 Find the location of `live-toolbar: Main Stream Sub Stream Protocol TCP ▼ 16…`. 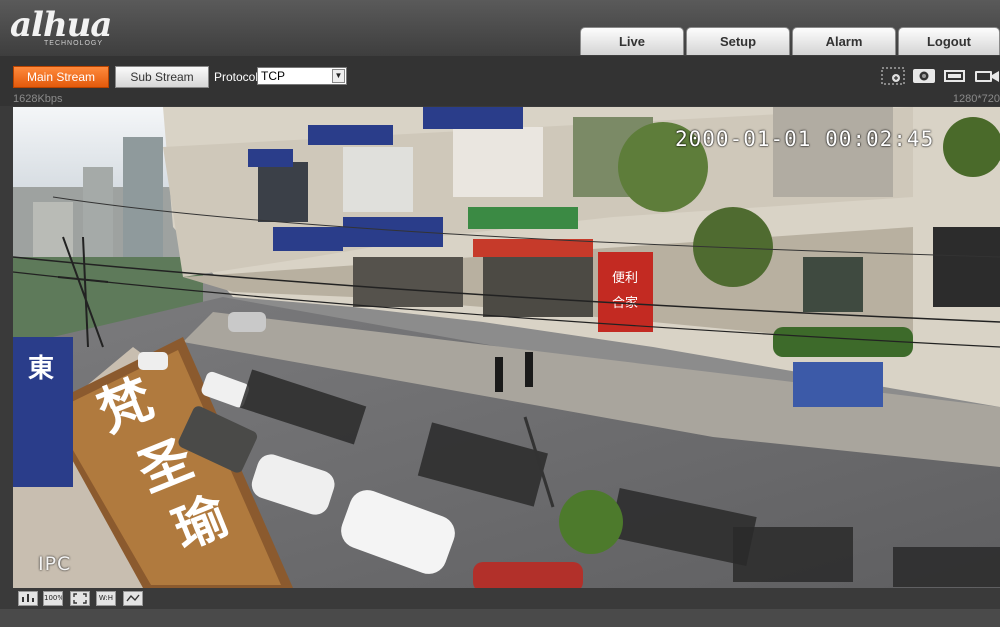

live-toolbar: Main Stream Sub Stream Protocol TCP ▼ 16… is located at coordinates (500, 81).